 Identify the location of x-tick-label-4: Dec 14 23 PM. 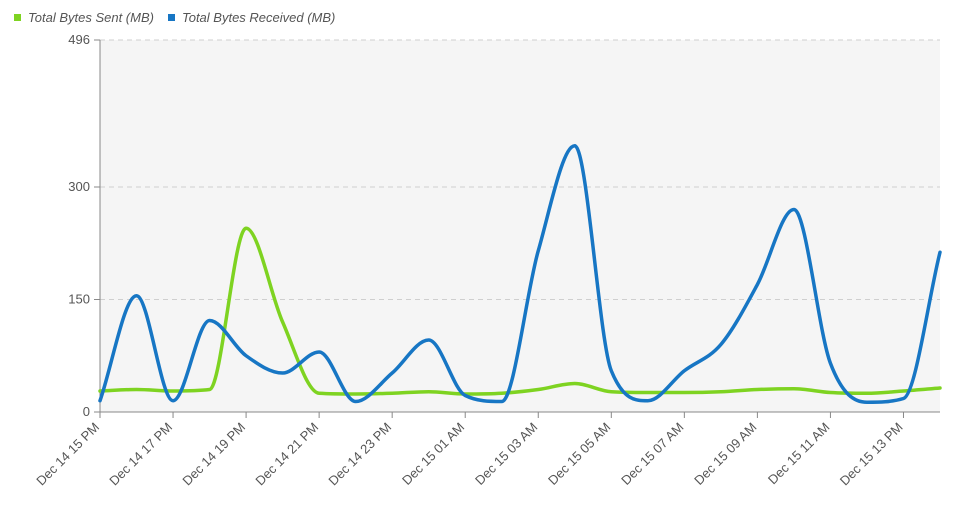
(359, 454).